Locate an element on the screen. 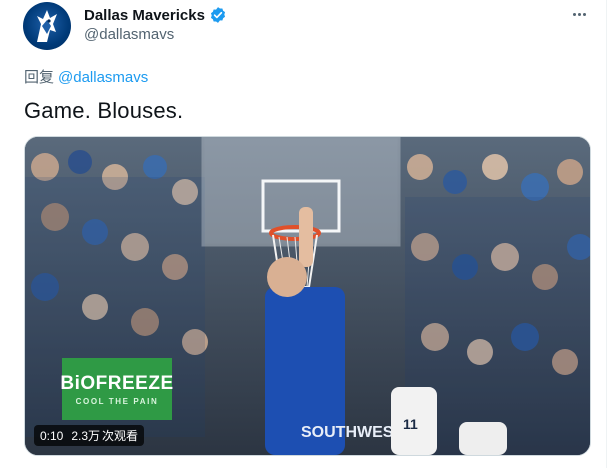 This screenshot has height=468, width=608. verified-badge-icon is located at coordinates (217, 15).